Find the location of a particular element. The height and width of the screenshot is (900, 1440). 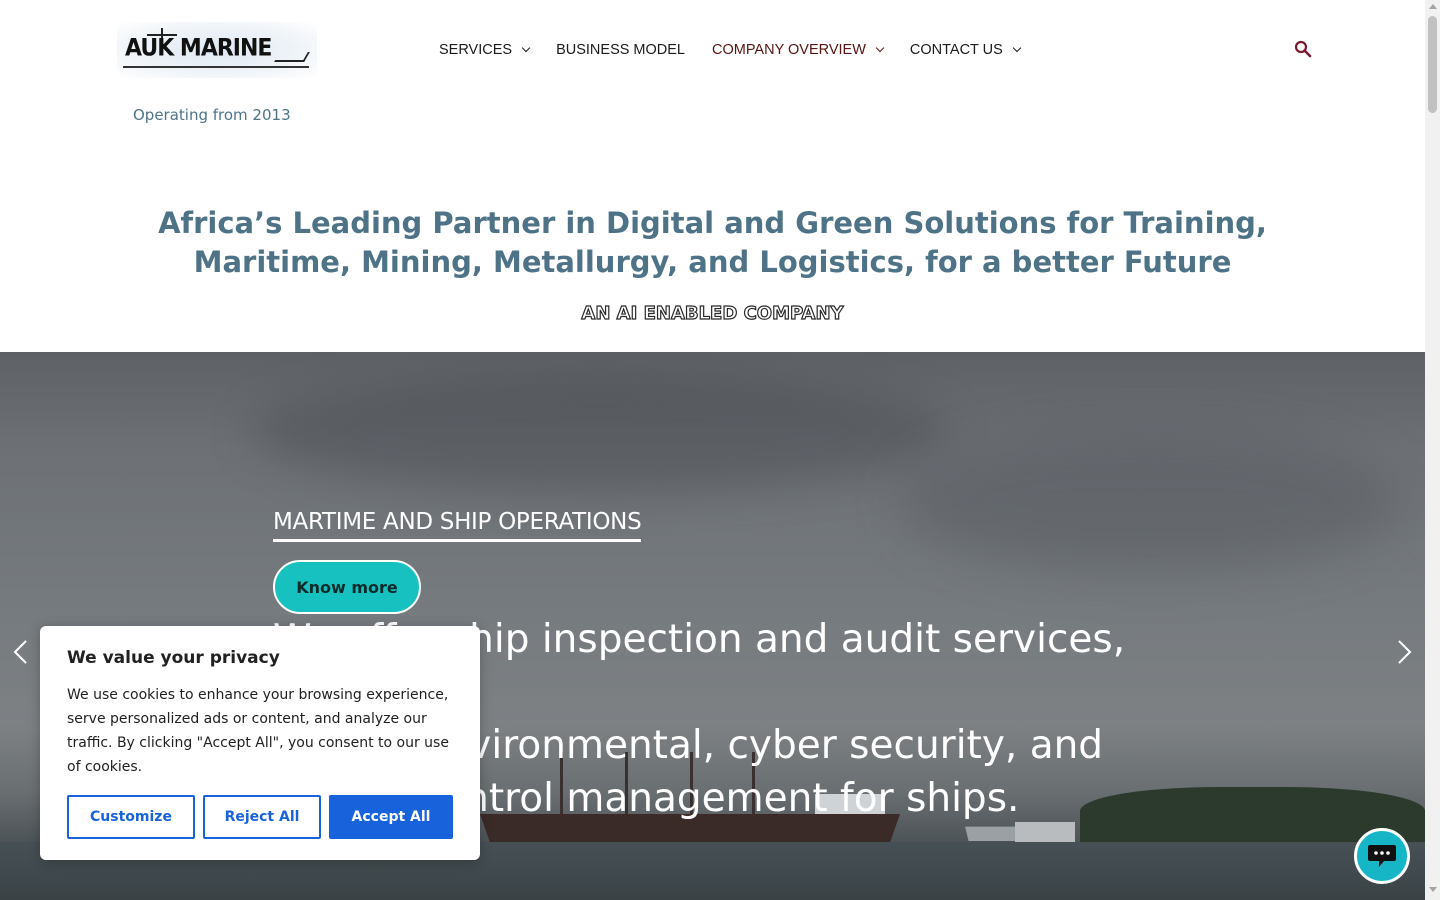

tagline: Operating from 2013 is located at coordinates (212, 115).